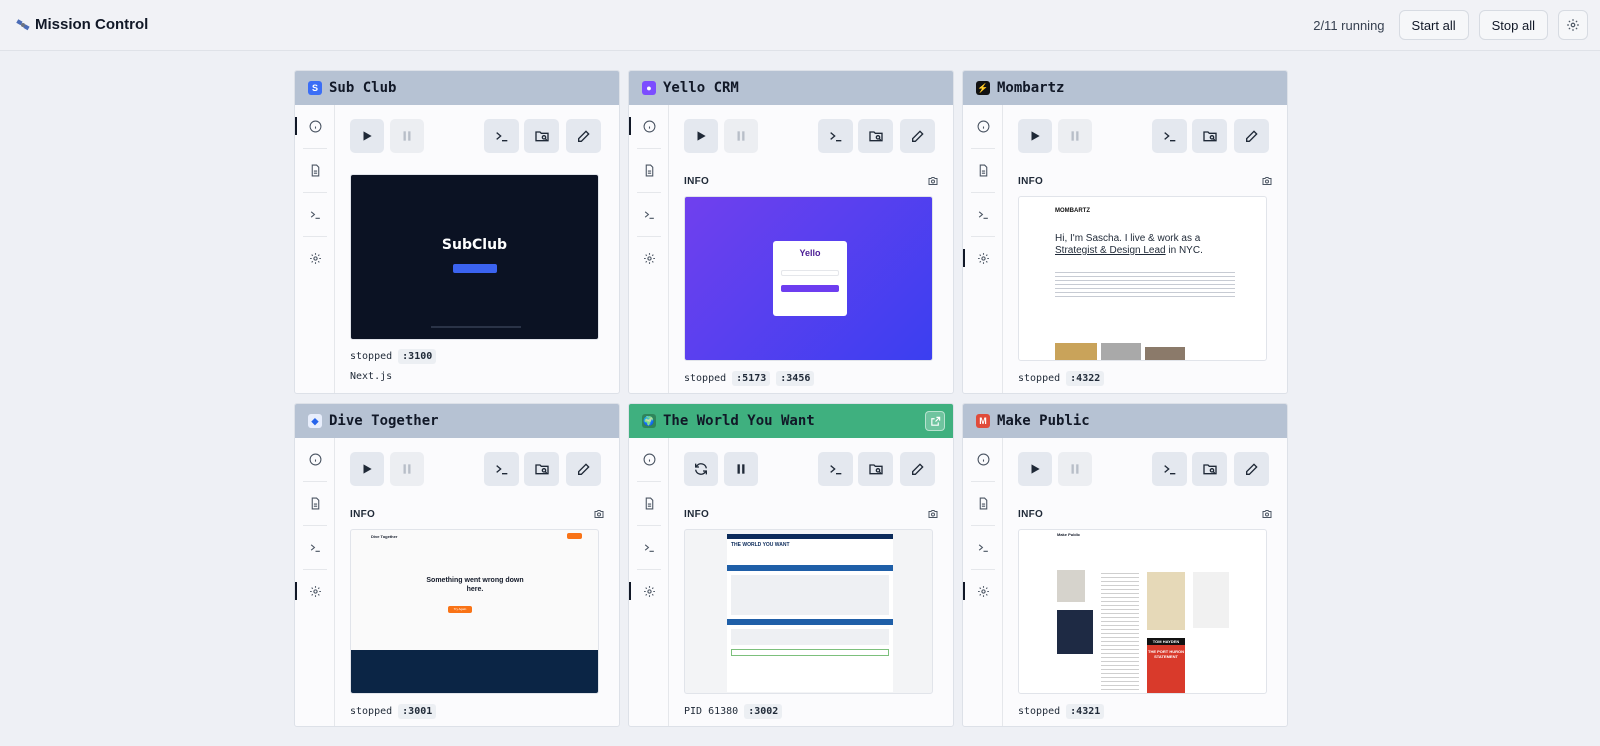 This screenshot has height=746, width=1600. What do you see at coordinates (808, 611) in the screenshot?
I see `preview-screenshot: THE WORLD YOU WANT` at bounding box center [808, 611].